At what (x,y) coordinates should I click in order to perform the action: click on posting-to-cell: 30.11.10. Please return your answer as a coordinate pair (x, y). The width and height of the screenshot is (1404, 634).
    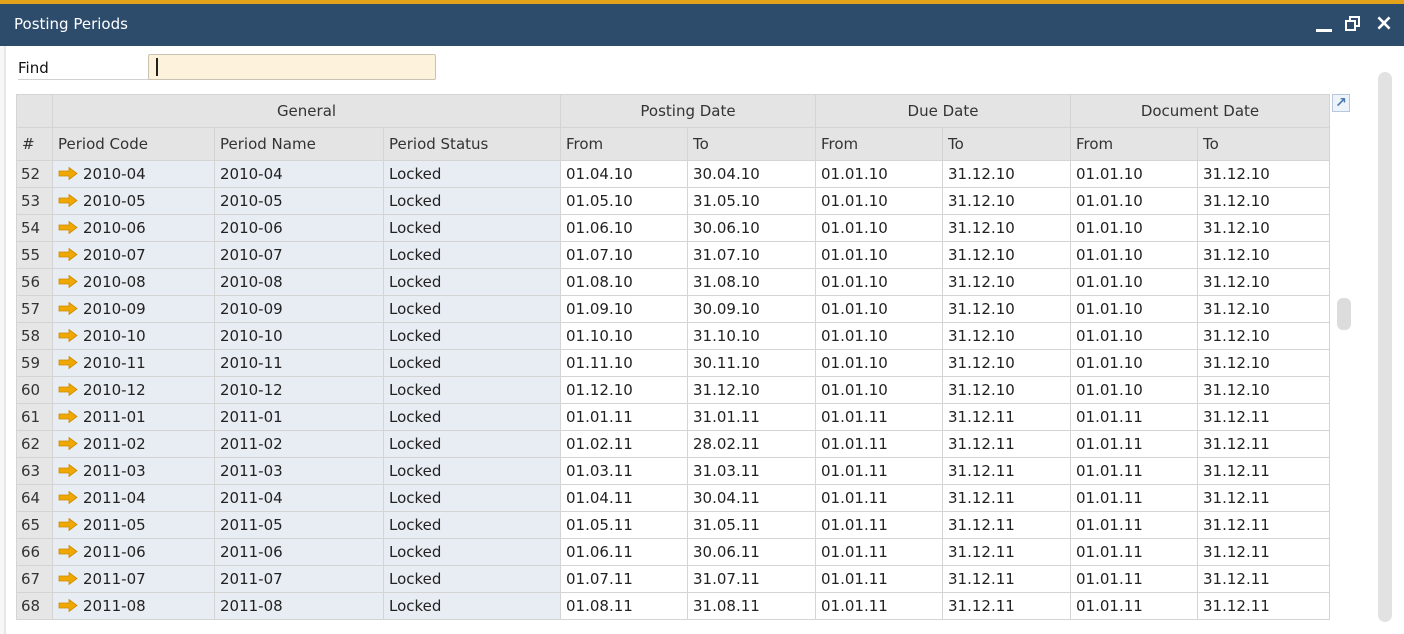
    Looking at the image, I should click on (751, 363).